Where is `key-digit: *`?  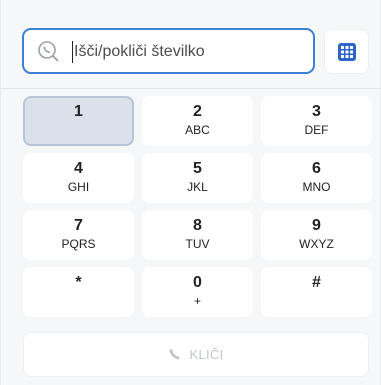 key-digit: * is located at coordinates (78, 282).